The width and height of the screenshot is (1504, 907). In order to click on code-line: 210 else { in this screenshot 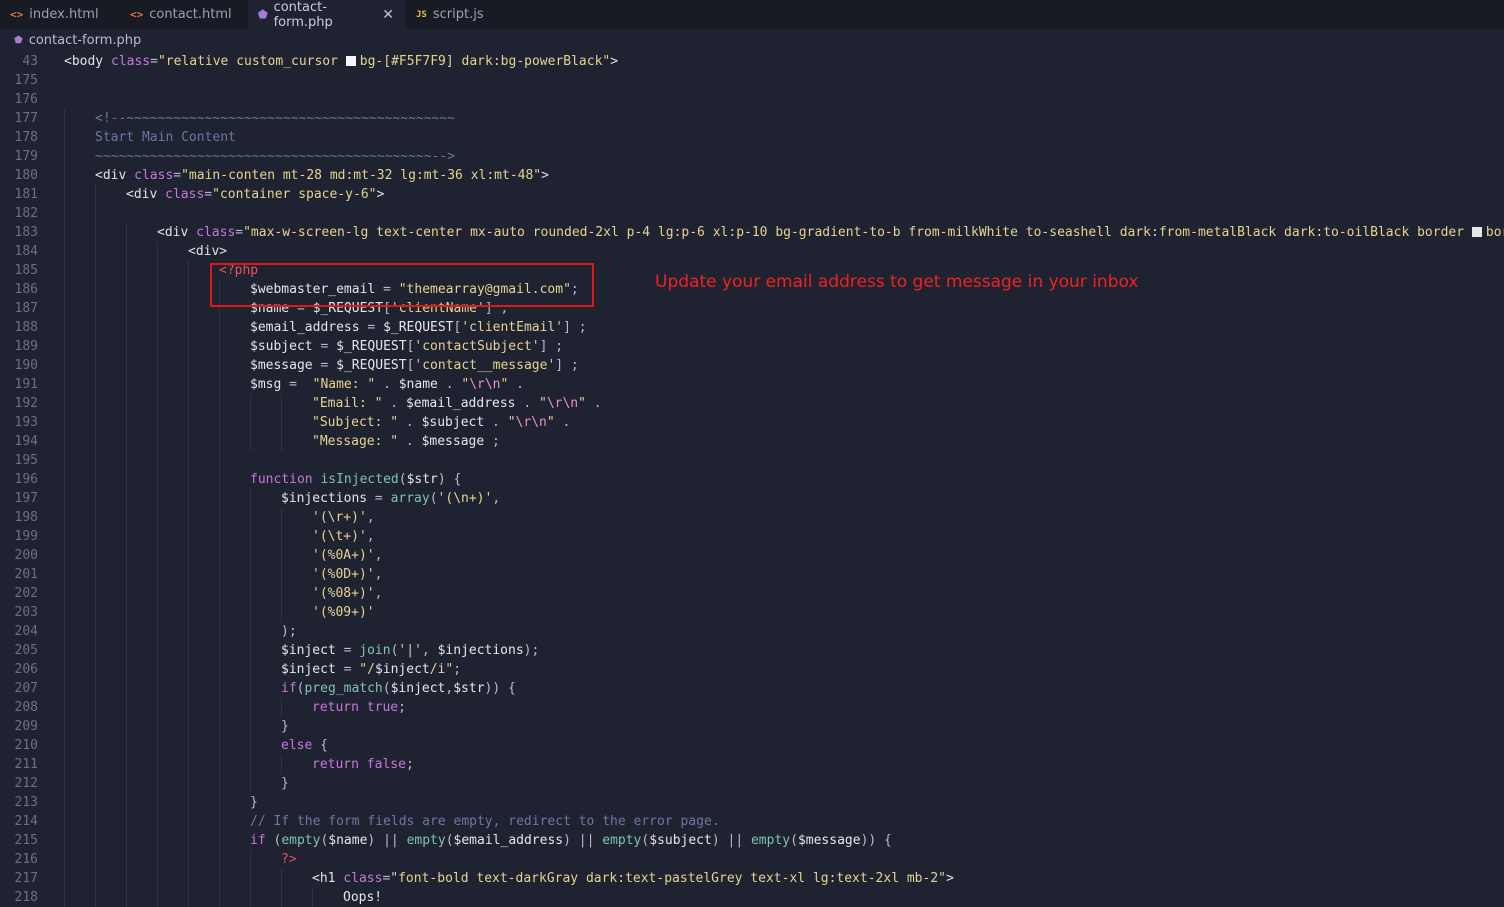, I will do `click(752, 745)`.